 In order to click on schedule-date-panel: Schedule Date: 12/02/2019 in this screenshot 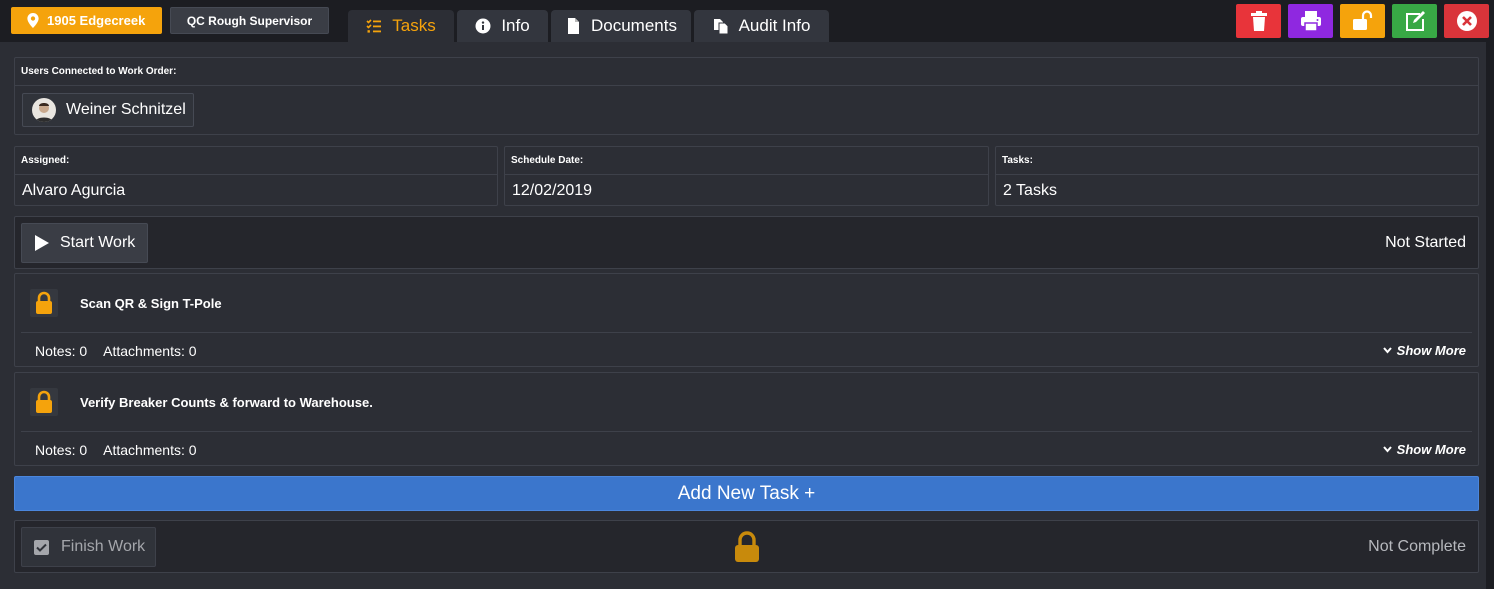, I will do `click(746, 176)`.